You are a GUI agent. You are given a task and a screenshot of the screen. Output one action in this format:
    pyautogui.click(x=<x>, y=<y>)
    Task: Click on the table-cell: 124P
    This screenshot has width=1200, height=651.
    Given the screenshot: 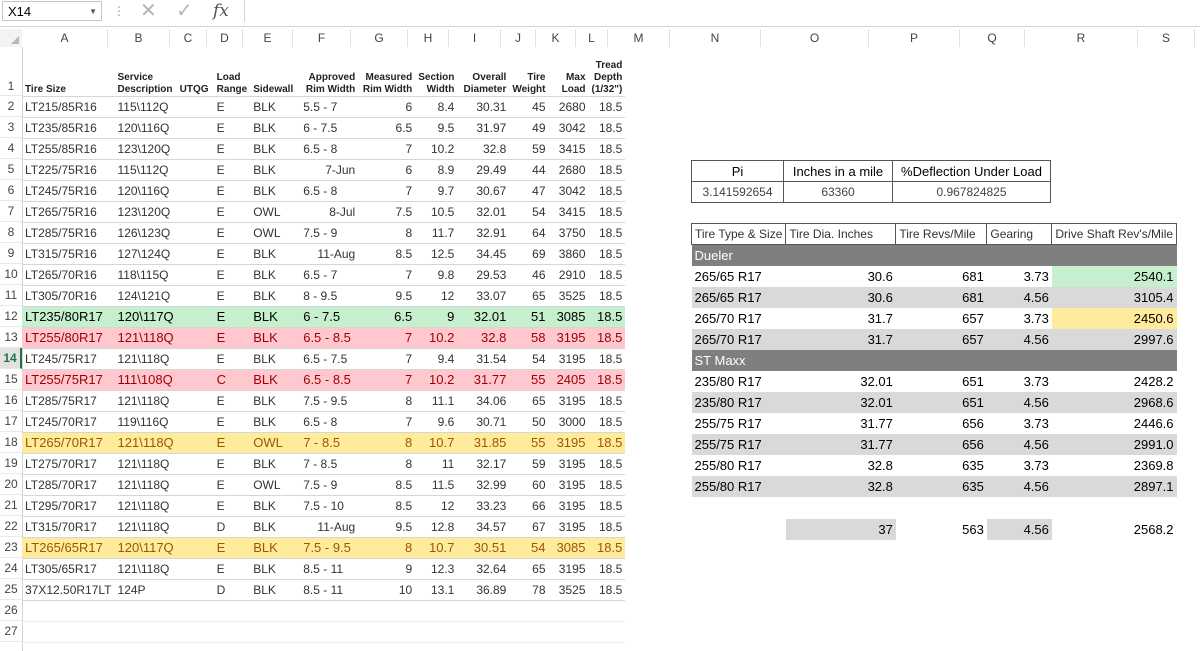 What is the action you would take?
    pyautogui.click(x=145, y=590)
    